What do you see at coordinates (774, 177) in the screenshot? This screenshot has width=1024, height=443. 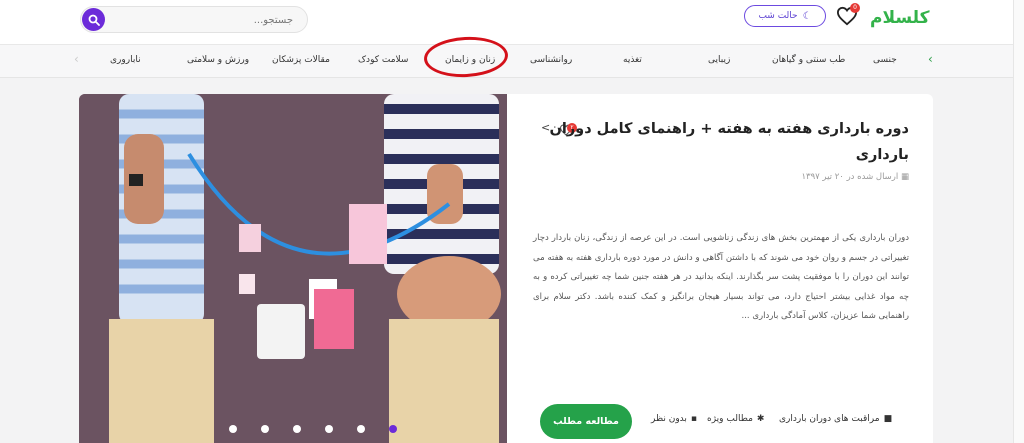 I see `article-date: ▦ ارسال شده در ۲۰ تیر ۱۳۹۷` at bounding box center [774, 177].